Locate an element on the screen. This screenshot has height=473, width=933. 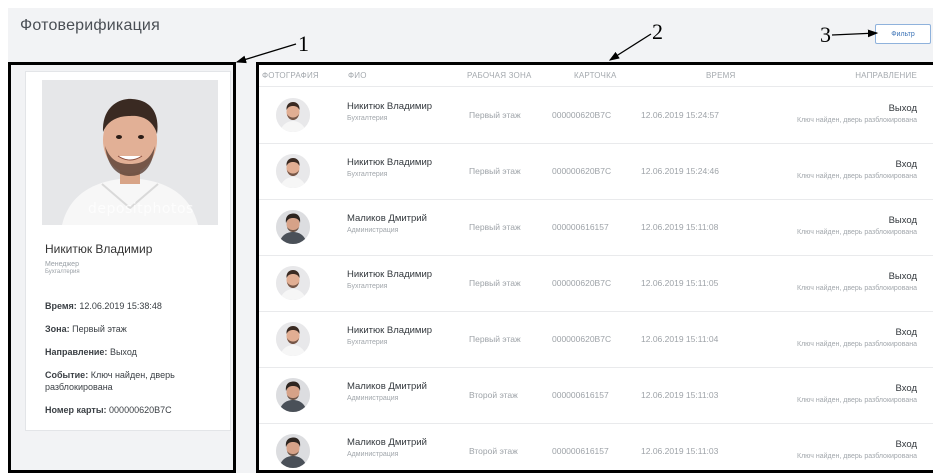
column-header-name: ФИО is located at coordinates (357, 75).